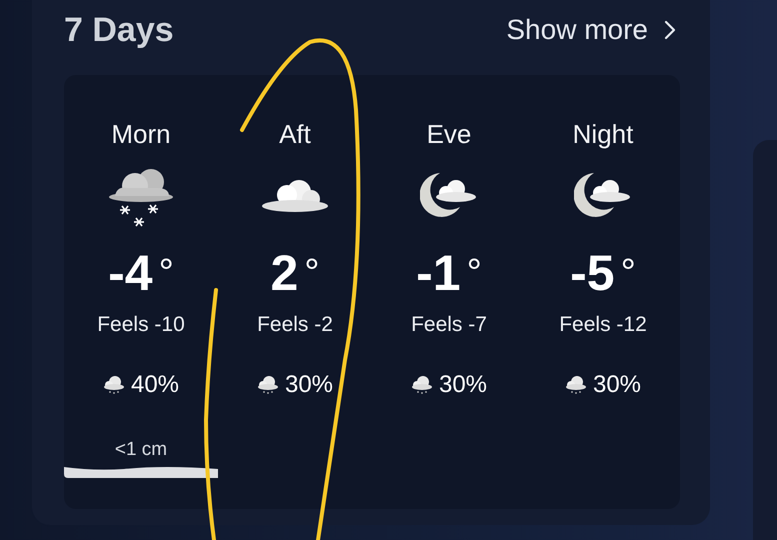  I want to click on feels-like-text: Feels -12, so click(603, 325).